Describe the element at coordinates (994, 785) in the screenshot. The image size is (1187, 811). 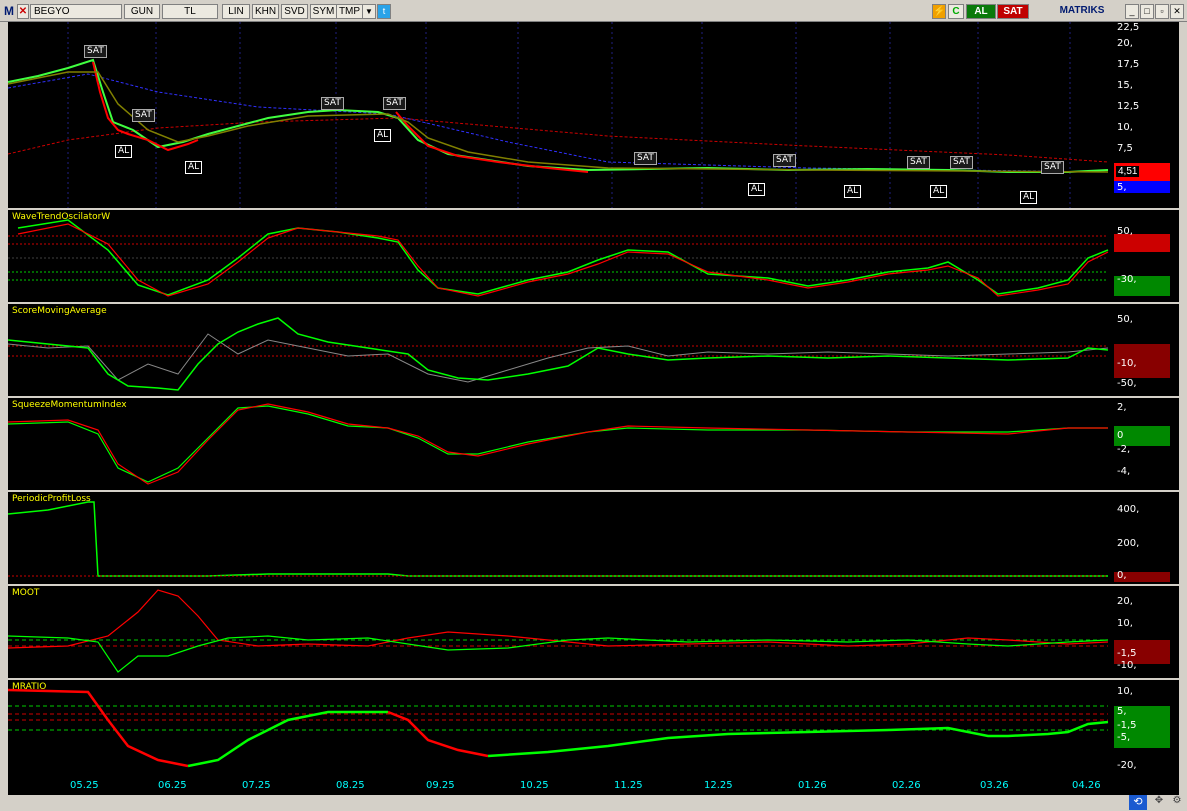
I see `x-axis-label: 03.26` at that location.